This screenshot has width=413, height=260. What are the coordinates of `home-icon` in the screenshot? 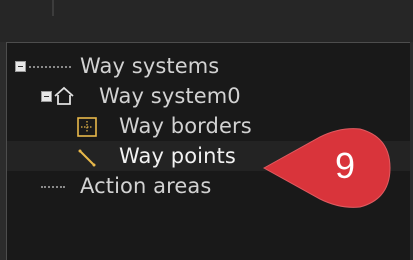 It's located at (64, 96).